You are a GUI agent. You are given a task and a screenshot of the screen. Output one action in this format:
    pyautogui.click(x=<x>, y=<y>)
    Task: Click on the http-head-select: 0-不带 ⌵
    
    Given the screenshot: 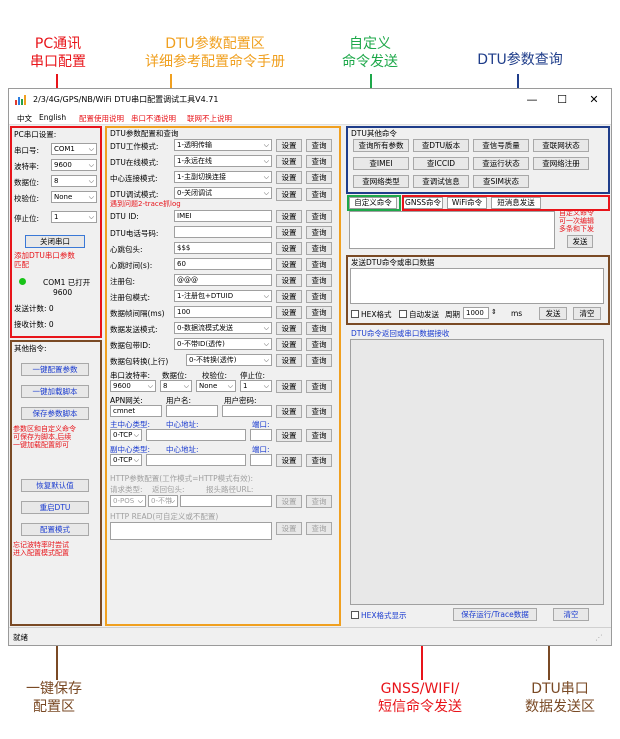 What is the action you would take?
    pyautogui.click(x=163, y=501)
    